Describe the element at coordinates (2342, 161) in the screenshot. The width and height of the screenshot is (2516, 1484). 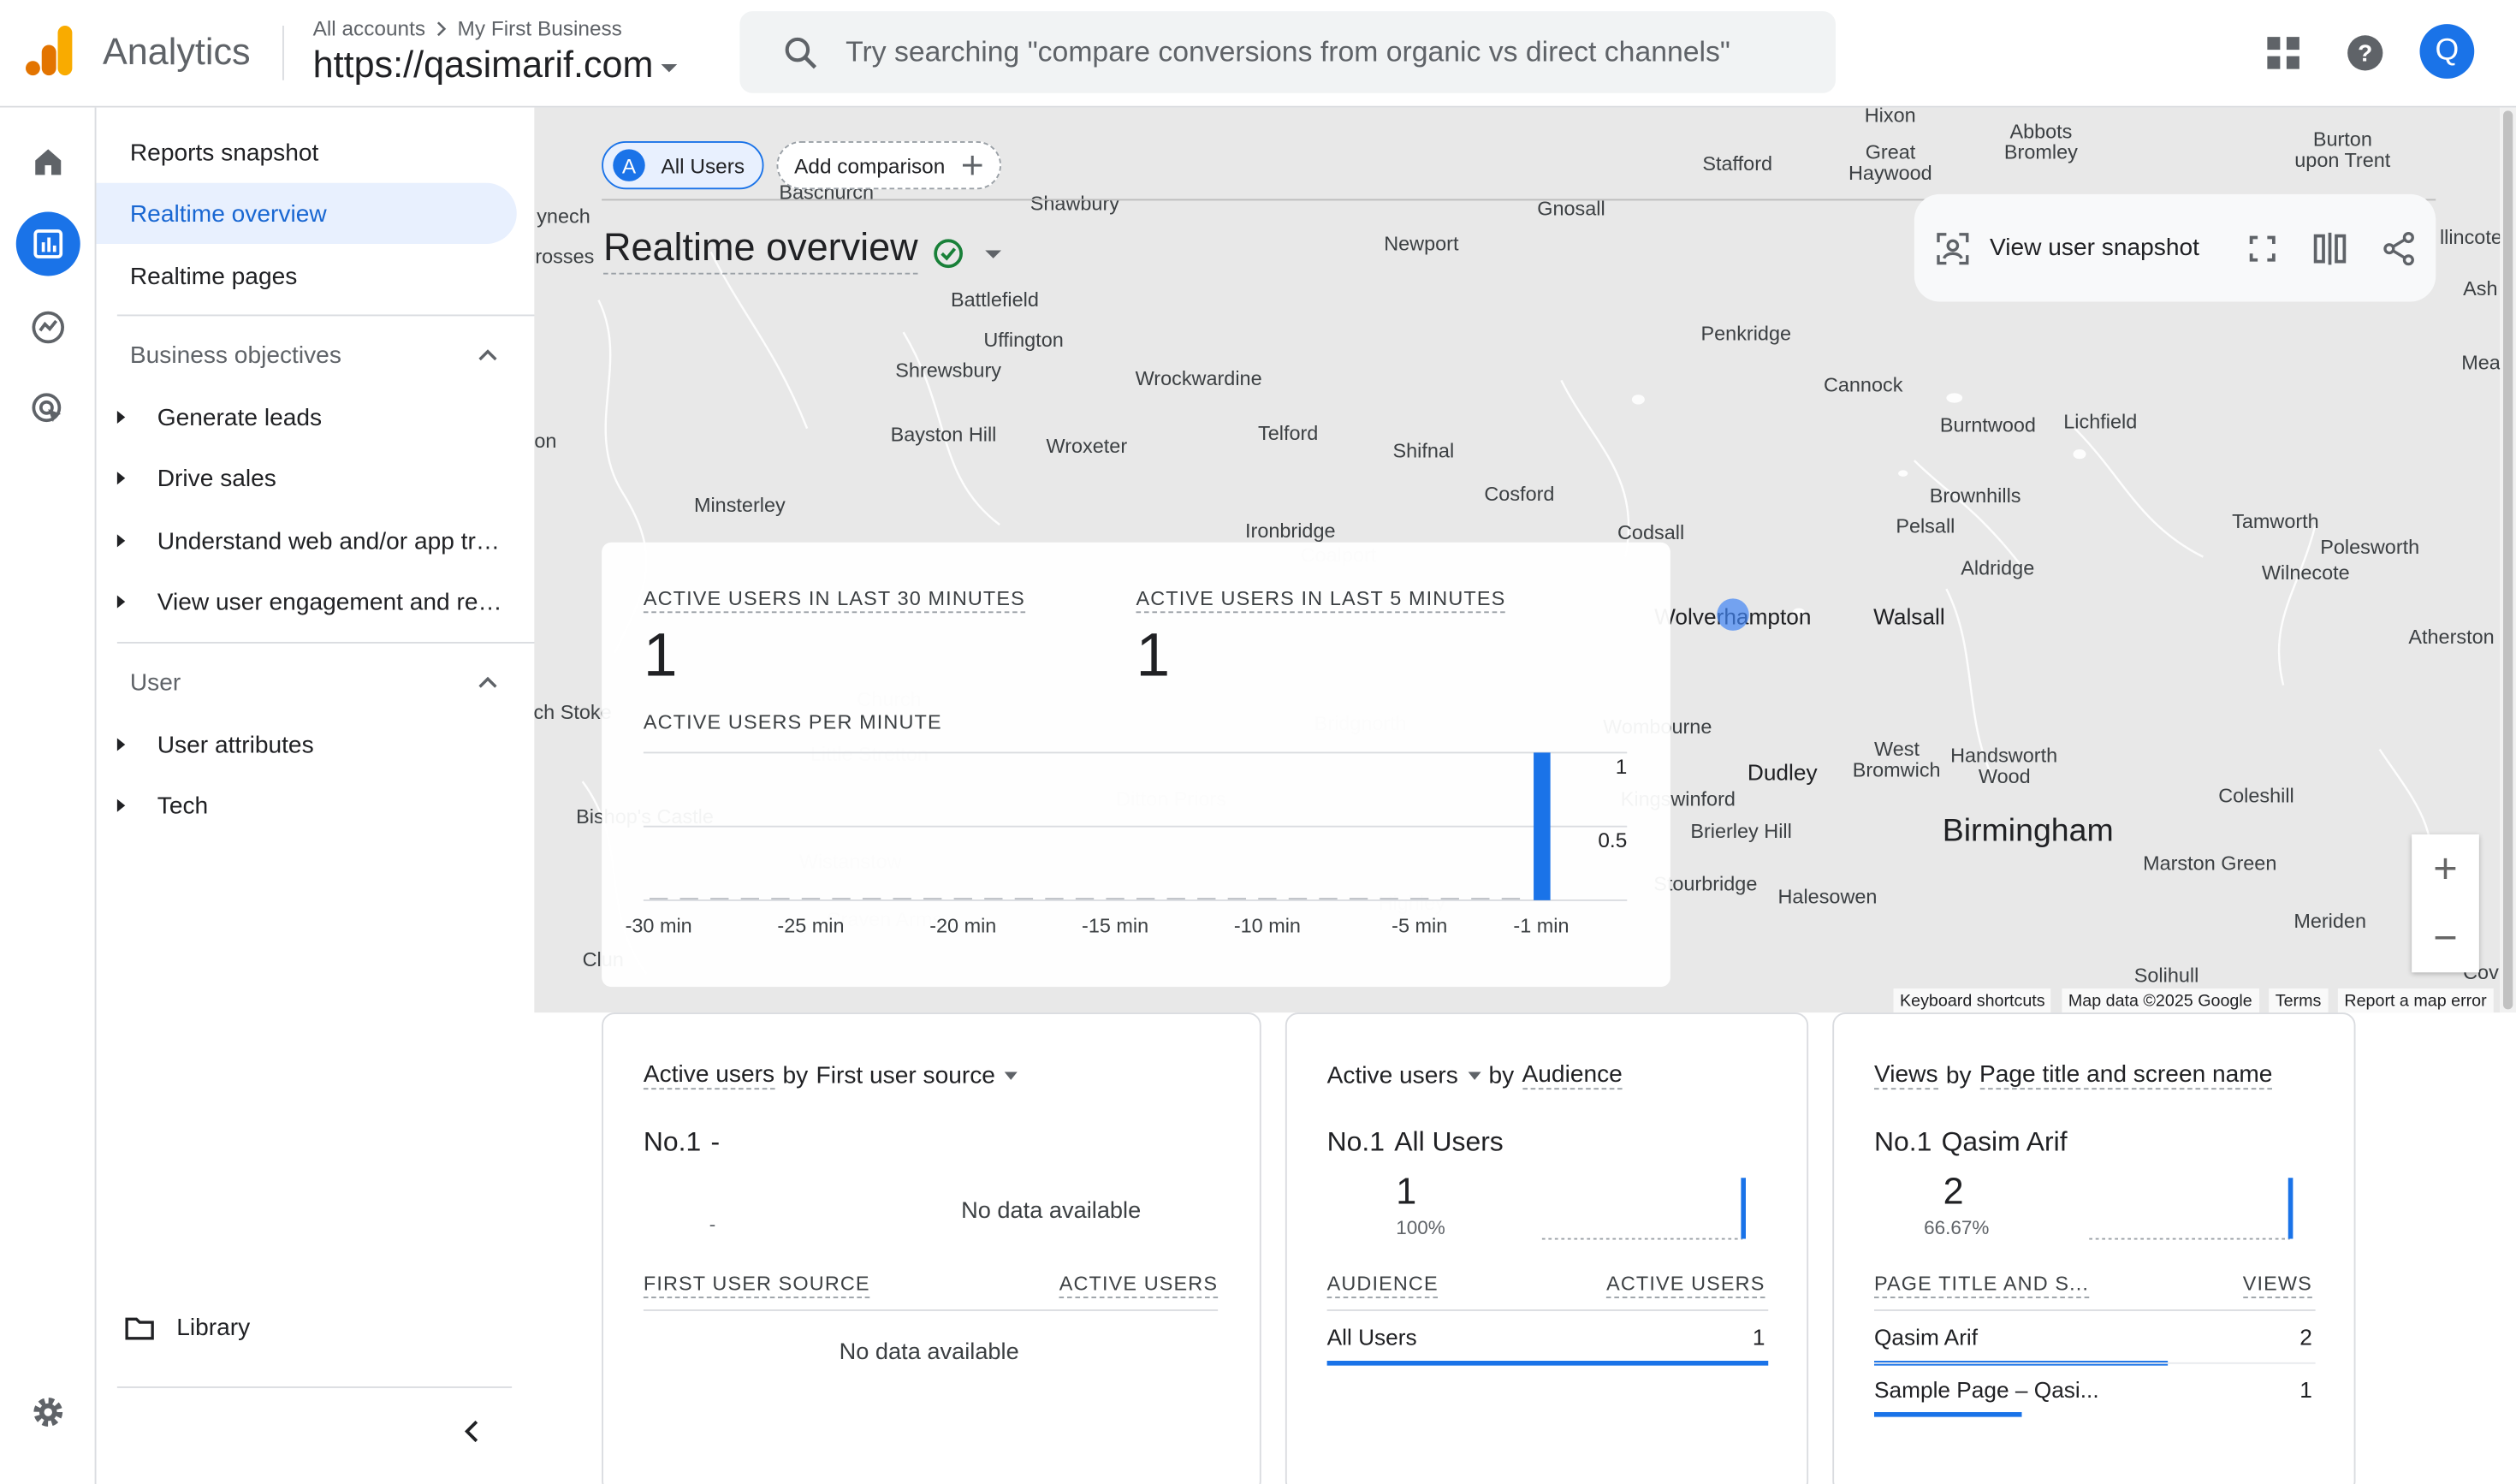
I see `map-place-label: upon Trent` at that location.